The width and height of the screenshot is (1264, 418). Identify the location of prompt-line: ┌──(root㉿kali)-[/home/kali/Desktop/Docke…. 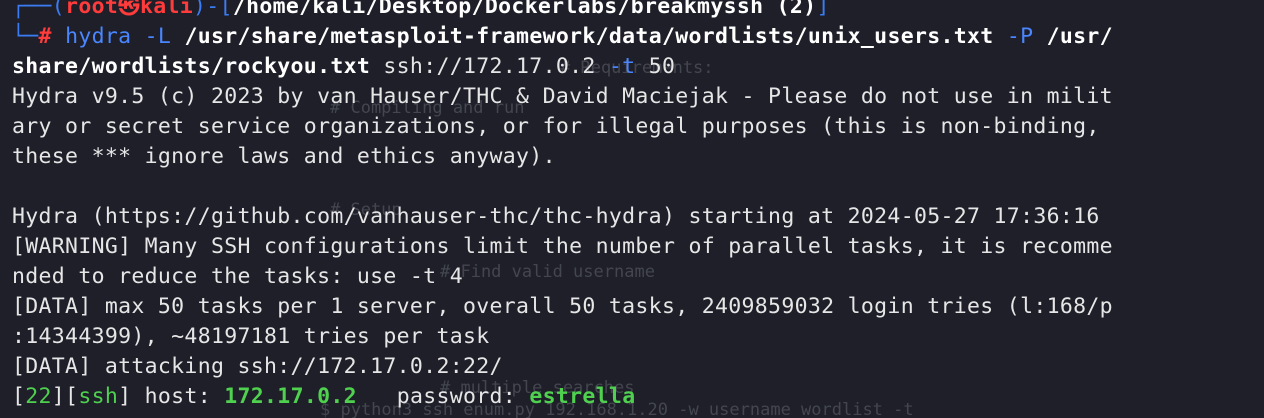
(638, 11).